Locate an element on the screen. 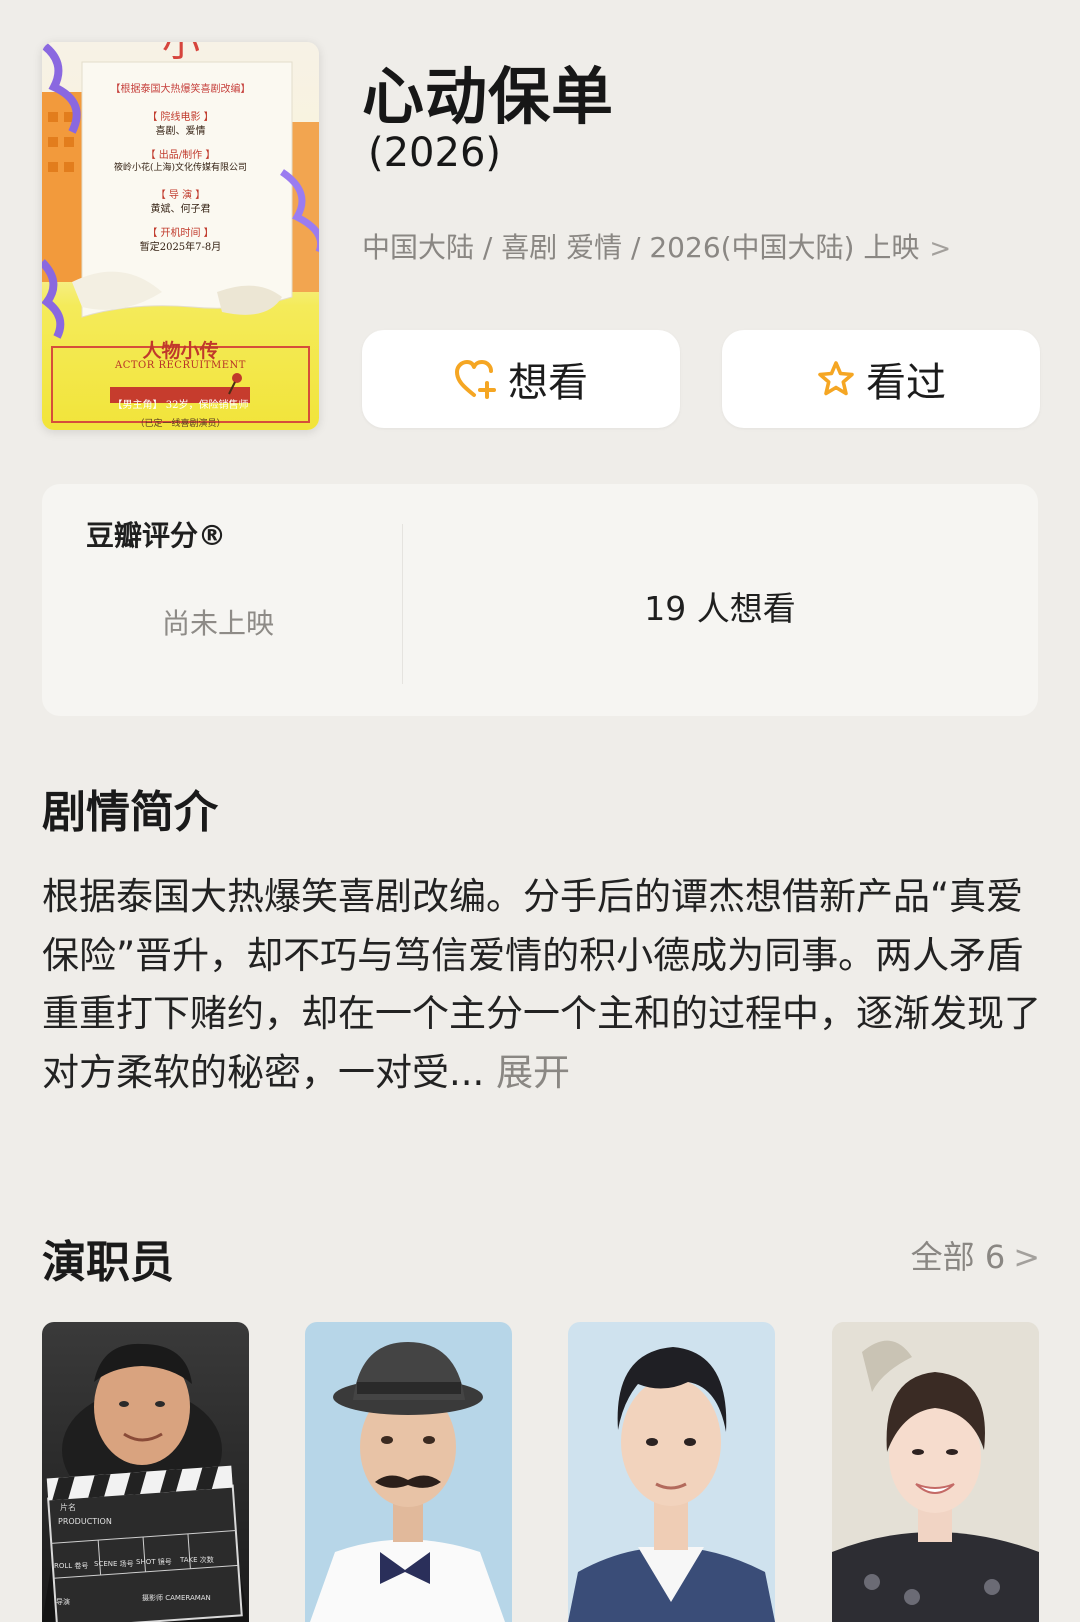  want-to-watch-button: 想看 is located at coordinates (521, 379).